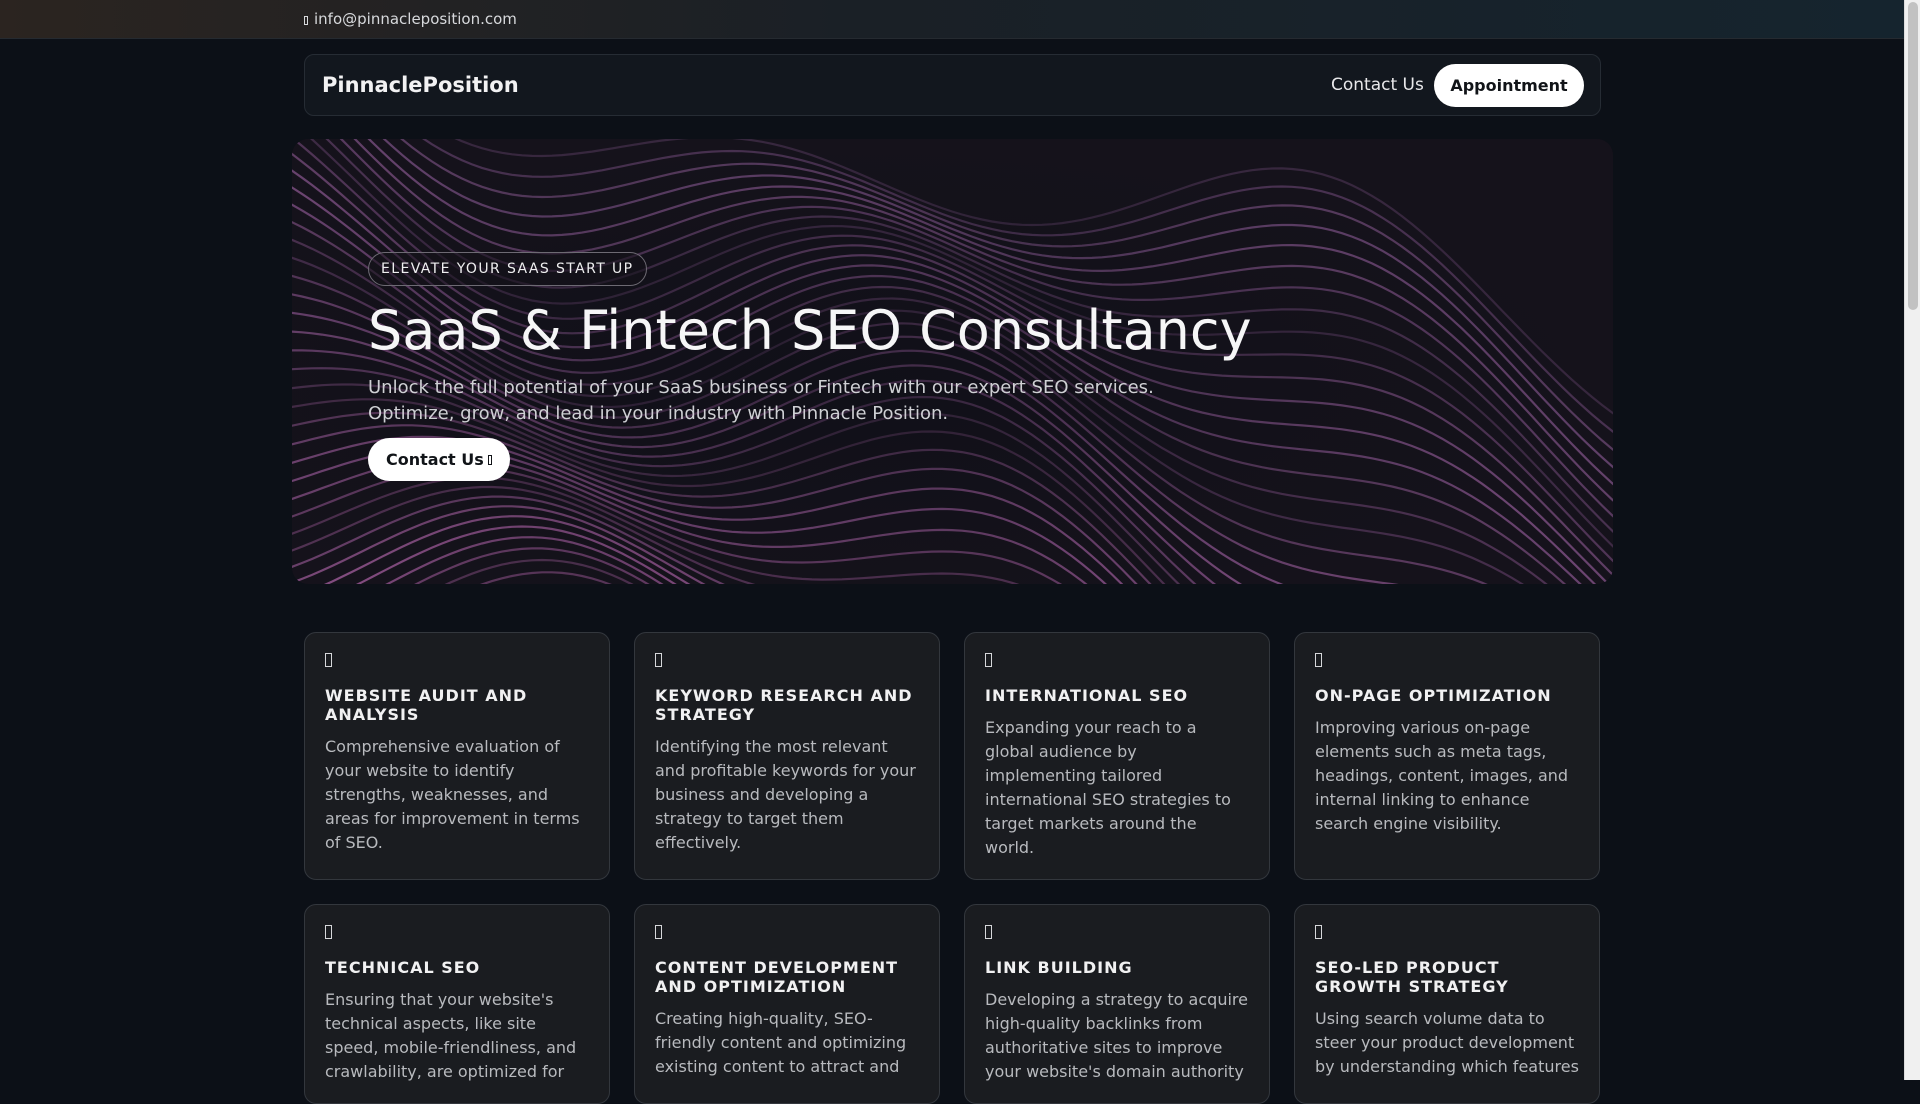 This screenshot has width=1920, height=1104. I want to click on pen-icon, so click(658, 932).